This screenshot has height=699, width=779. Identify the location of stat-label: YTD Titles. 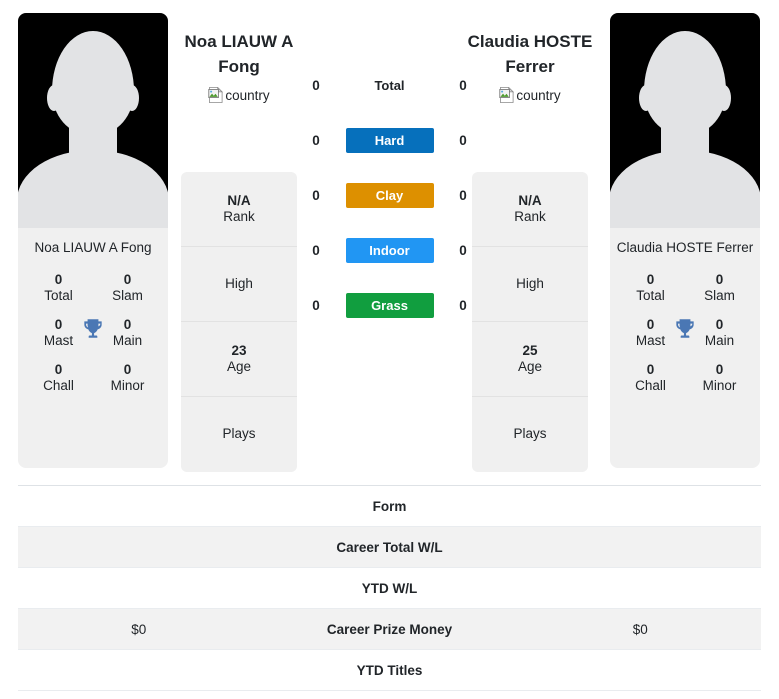
(389, 670).